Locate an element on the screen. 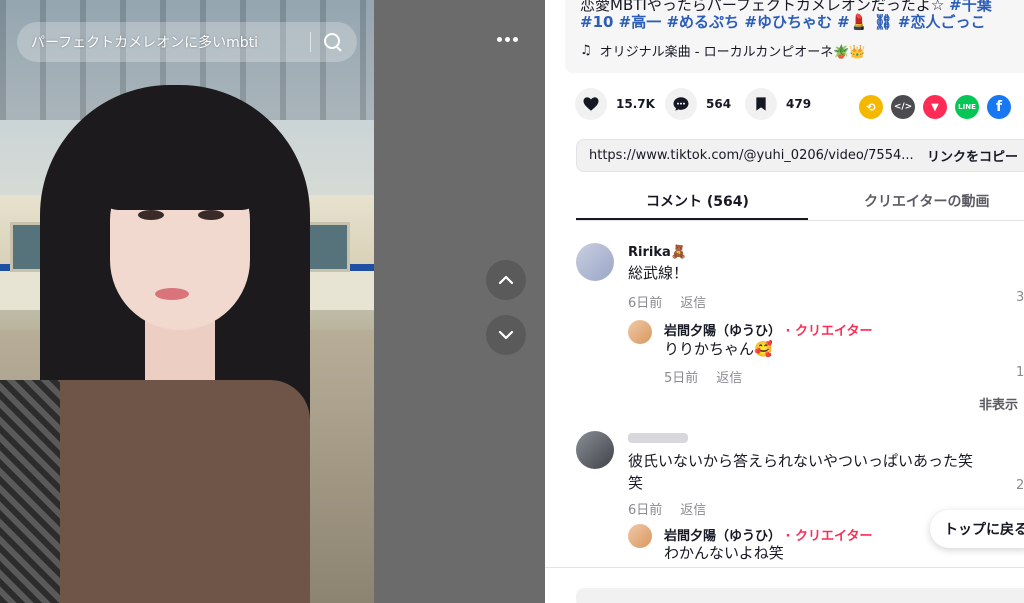 This screenshot has width=1024, height=603. heart-icon is located at coordinates (591, 104).